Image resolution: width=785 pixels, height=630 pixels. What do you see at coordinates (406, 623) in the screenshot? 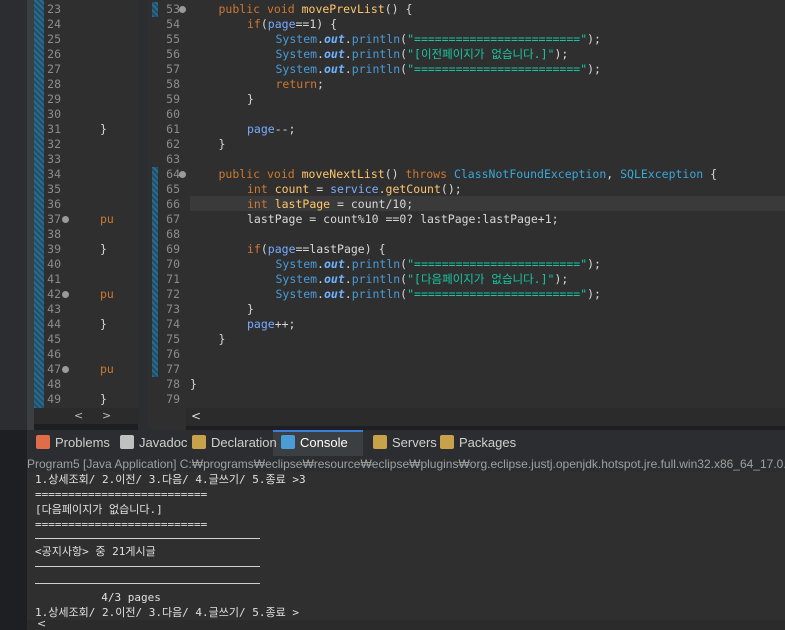
I see `console-hscroll: <` at bounding box center [406, 623].